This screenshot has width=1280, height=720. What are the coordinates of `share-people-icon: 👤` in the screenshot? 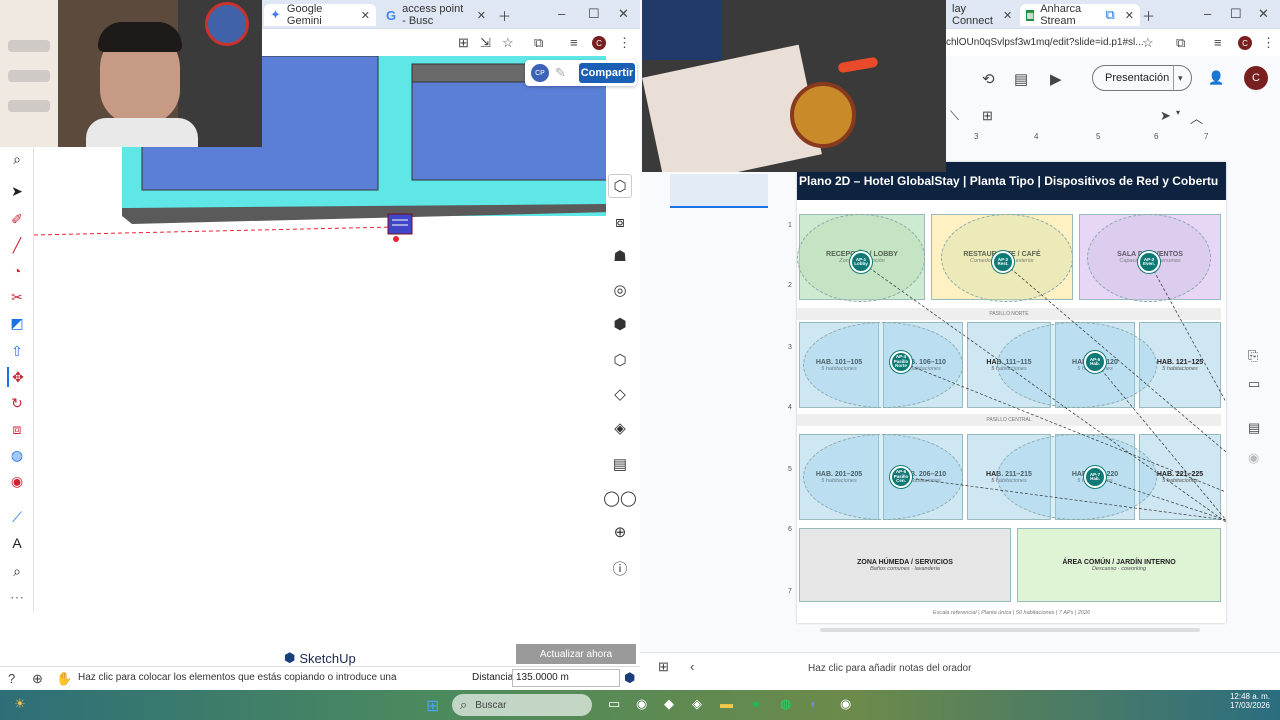 It's located at (1216, 78).